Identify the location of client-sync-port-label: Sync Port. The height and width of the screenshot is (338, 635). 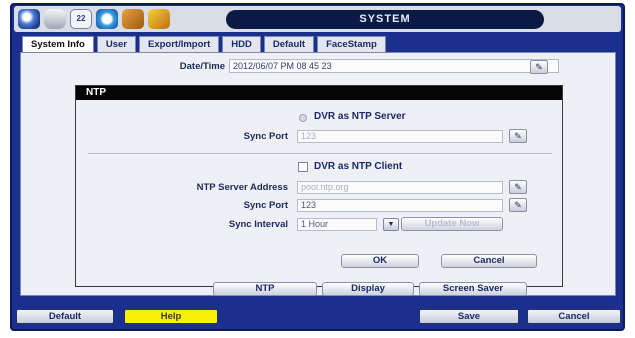
(265, 205).